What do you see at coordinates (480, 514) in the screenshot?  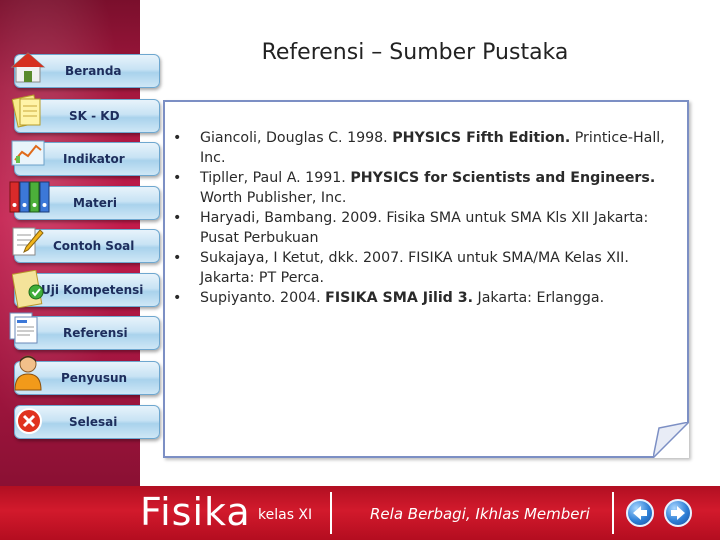 I see `footer-motto: Rela Berbagi, Ikhlas Memberi` at bounding box center [480, 514].